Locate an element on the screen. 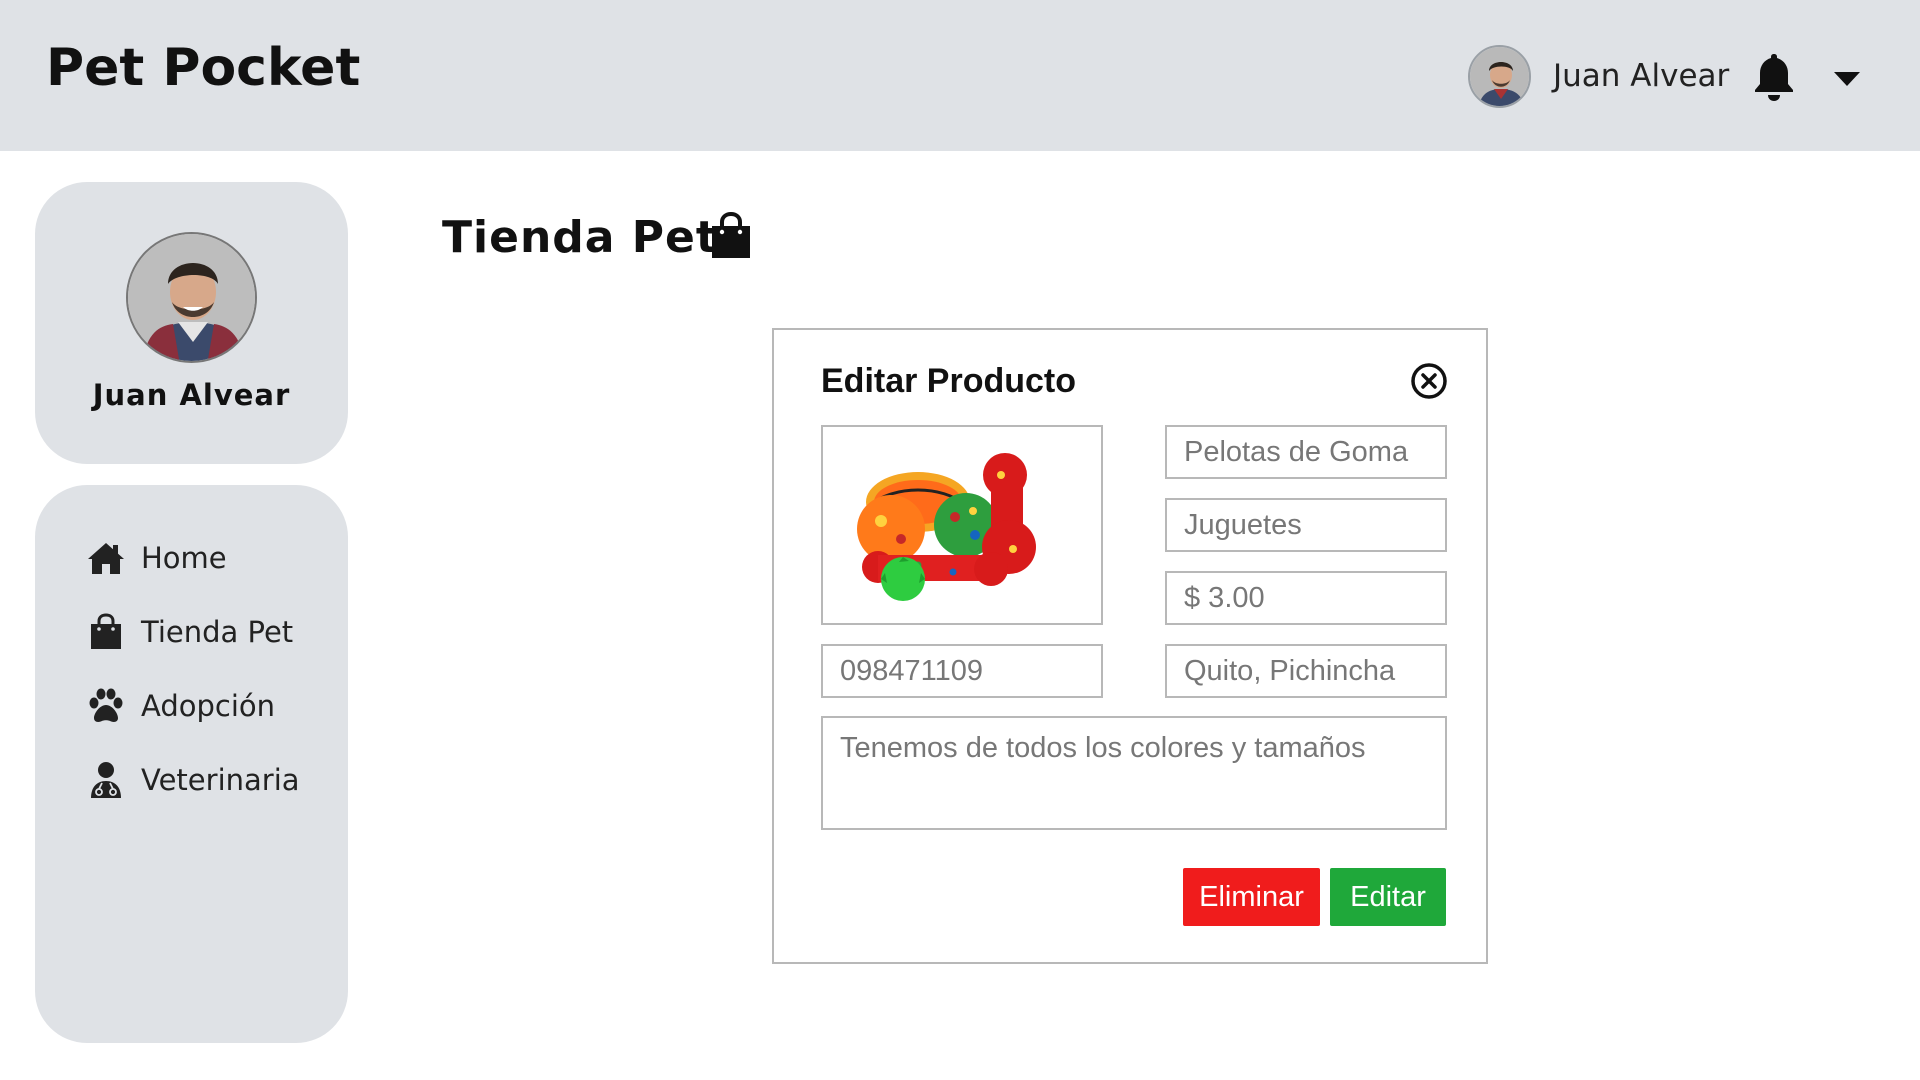  sidebar-nav: Home Tienda Pet Adopción Veterinaria is located at coordinates (191, 764).